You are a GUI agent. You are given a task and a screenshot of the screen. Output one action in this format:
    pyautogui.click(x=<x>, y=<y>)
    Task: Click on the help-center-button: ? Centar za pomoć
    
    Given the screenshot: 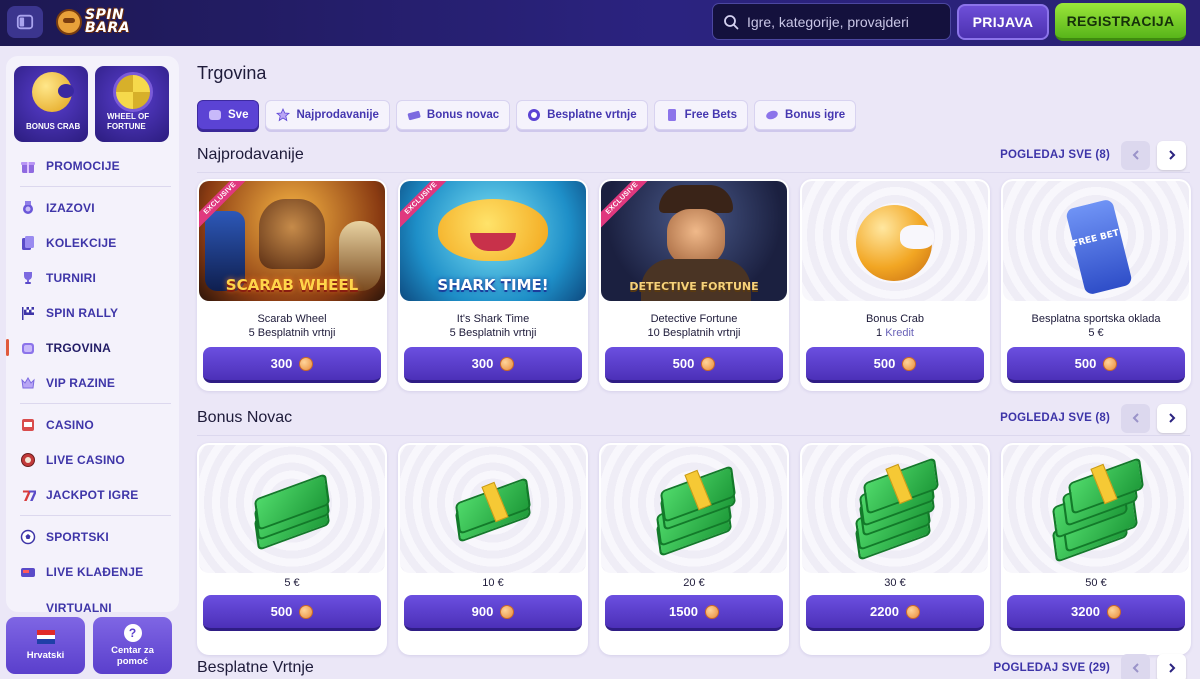 What is the action you would take?
    pyautogui.click(x=132, y=645)
    